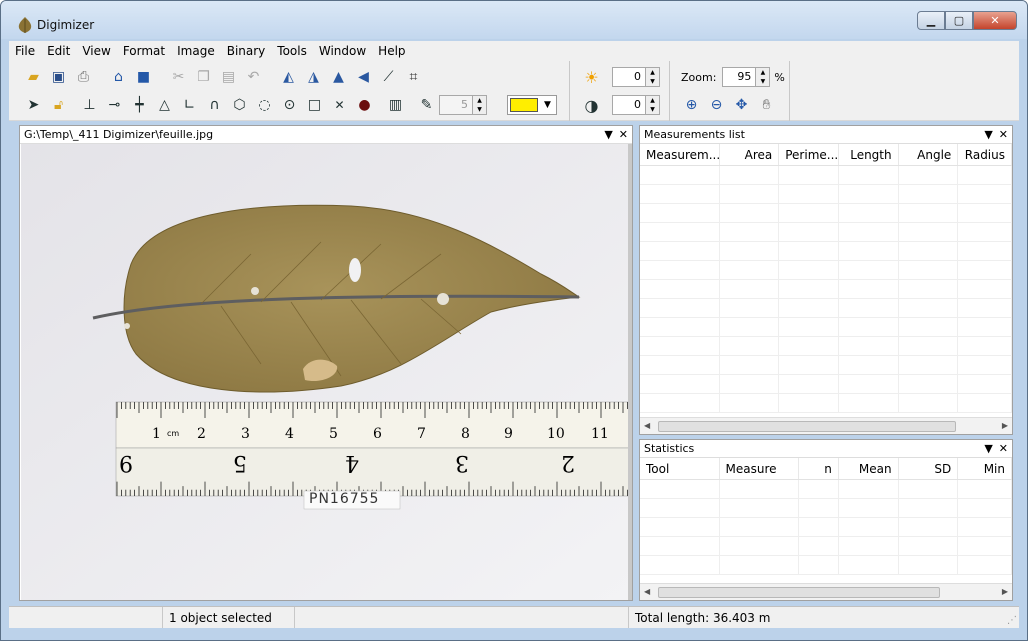 Image resolution: width=1028 pixels, height=641 pixels. Describe the element at coordinates (118, 77) in the screenshot. I see `scanner-button: ⌂` at that location.